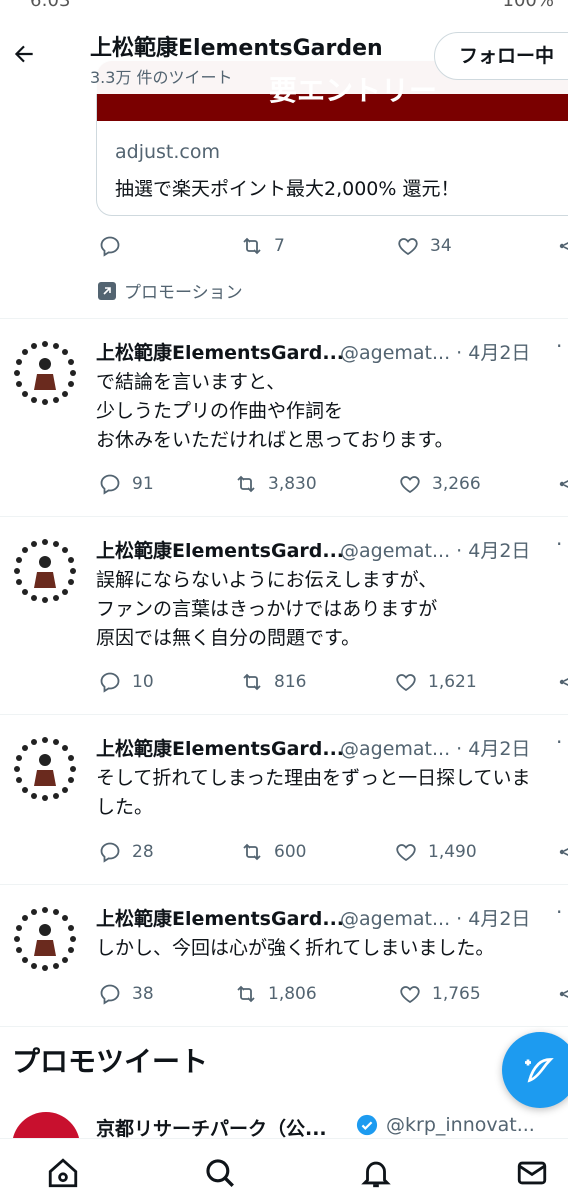  What do you see at coordinates (50, 5) in the screenshot?
I see `status-time: 6:03` at bounding box center [50, 5].